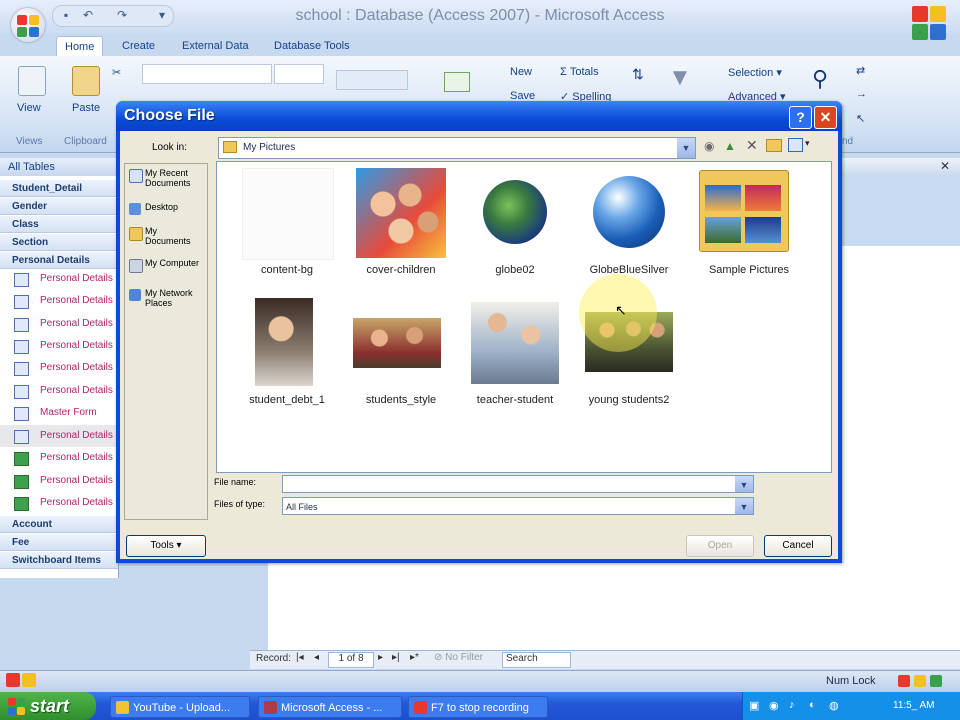 The height and width of the screenshot is (720, 960). What do you see at coordinates (795, 145) in the screenshot?
I see `views-menu-icon` at bounding box center [795, 145].